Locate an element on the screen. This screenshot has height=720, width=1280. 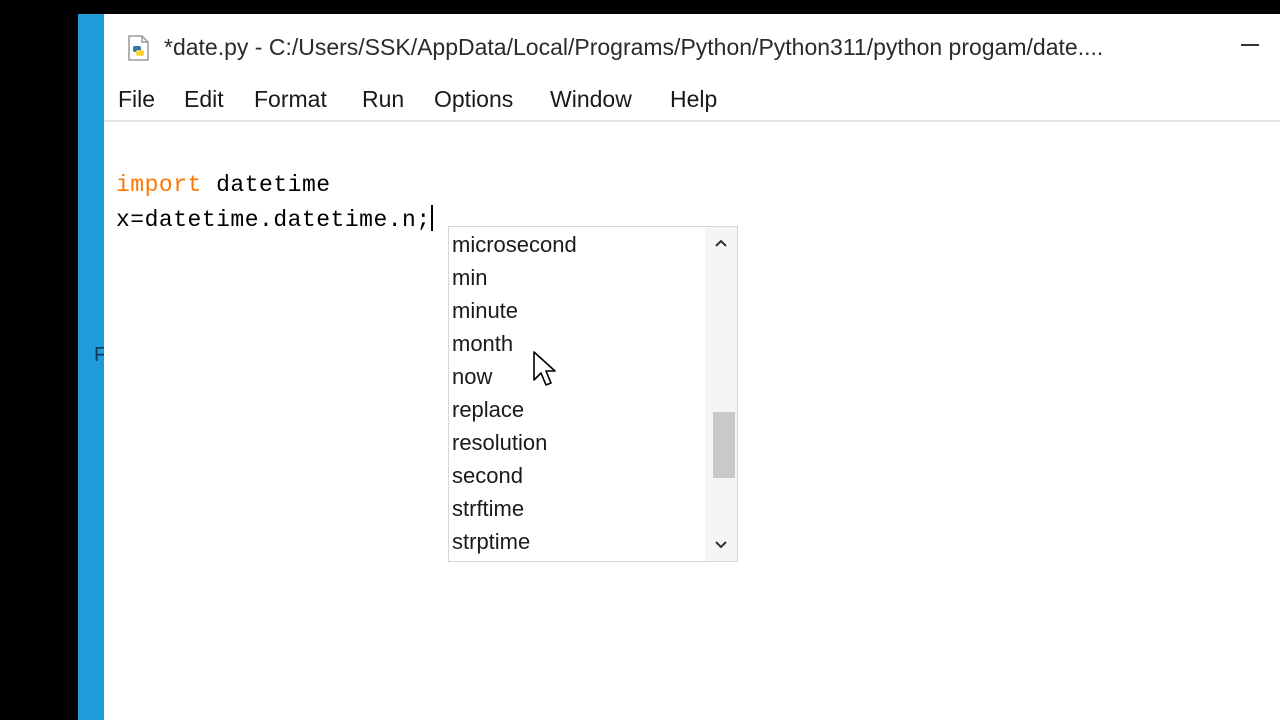
code-line-1: import datetime is located at coordinates (223, 185).